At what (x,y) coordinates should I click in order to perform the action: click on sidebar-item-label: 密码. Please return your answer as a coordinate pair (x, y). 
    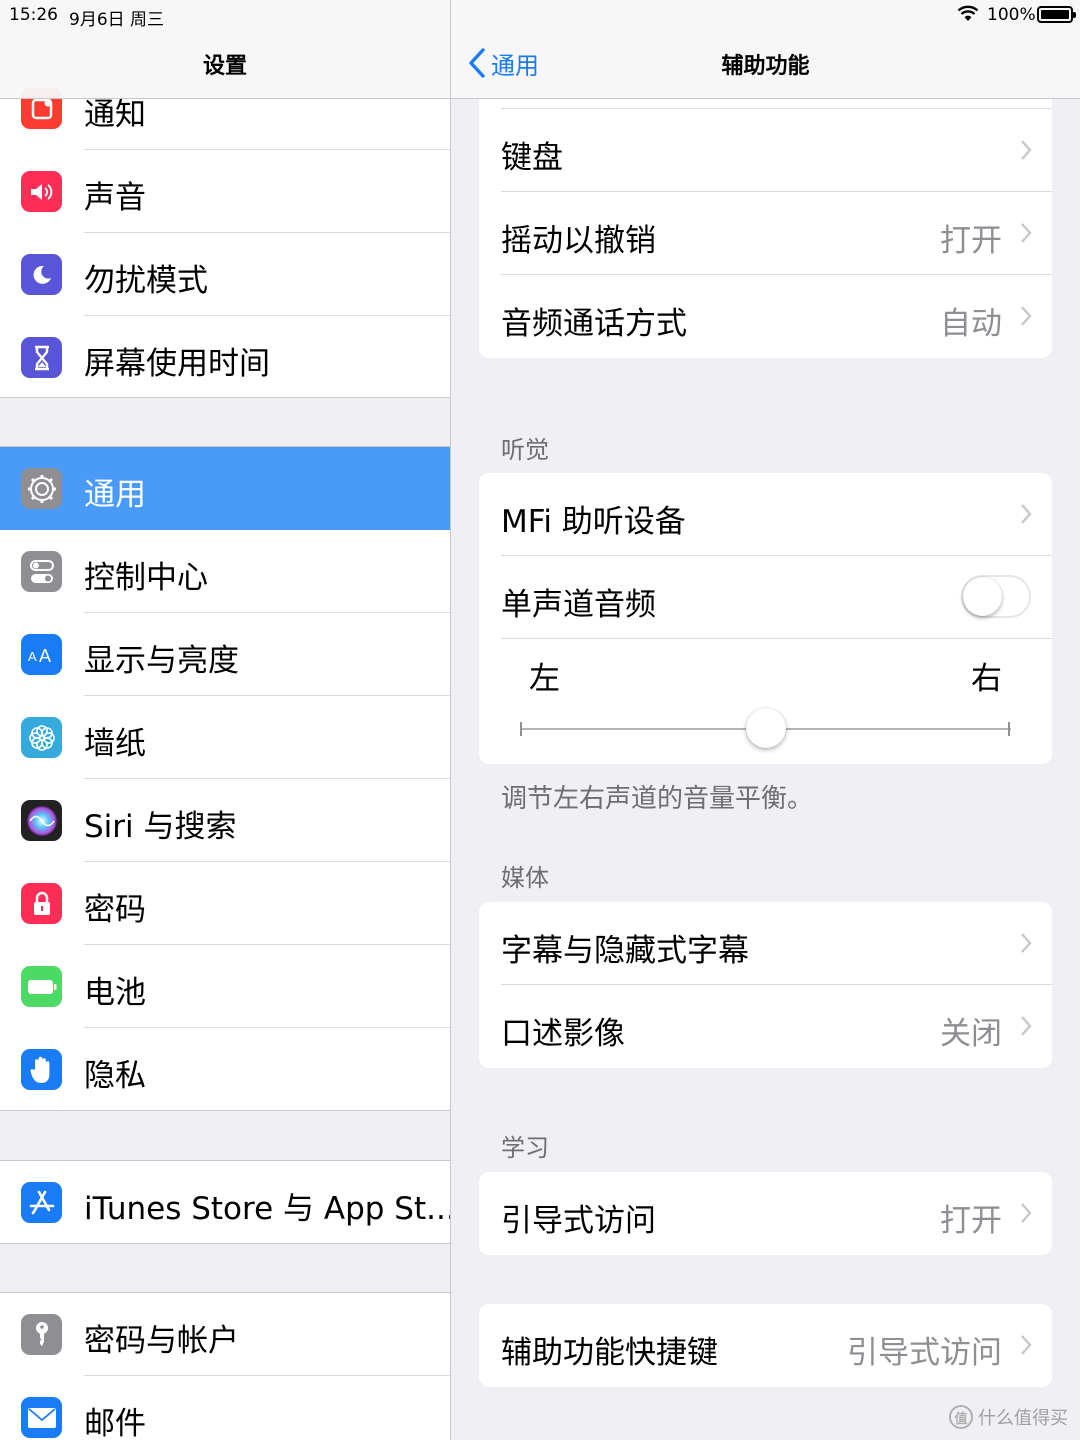
    Looking at the image, I should click on (115, 910).